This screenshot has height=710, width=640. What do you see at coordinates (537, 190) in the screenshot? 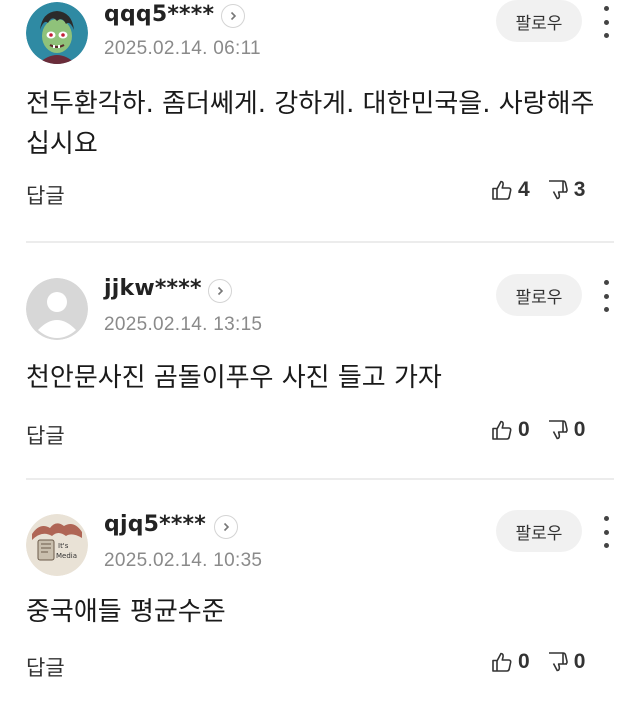
I see `vote-group: 4 3` at bounding box center [537, 190].